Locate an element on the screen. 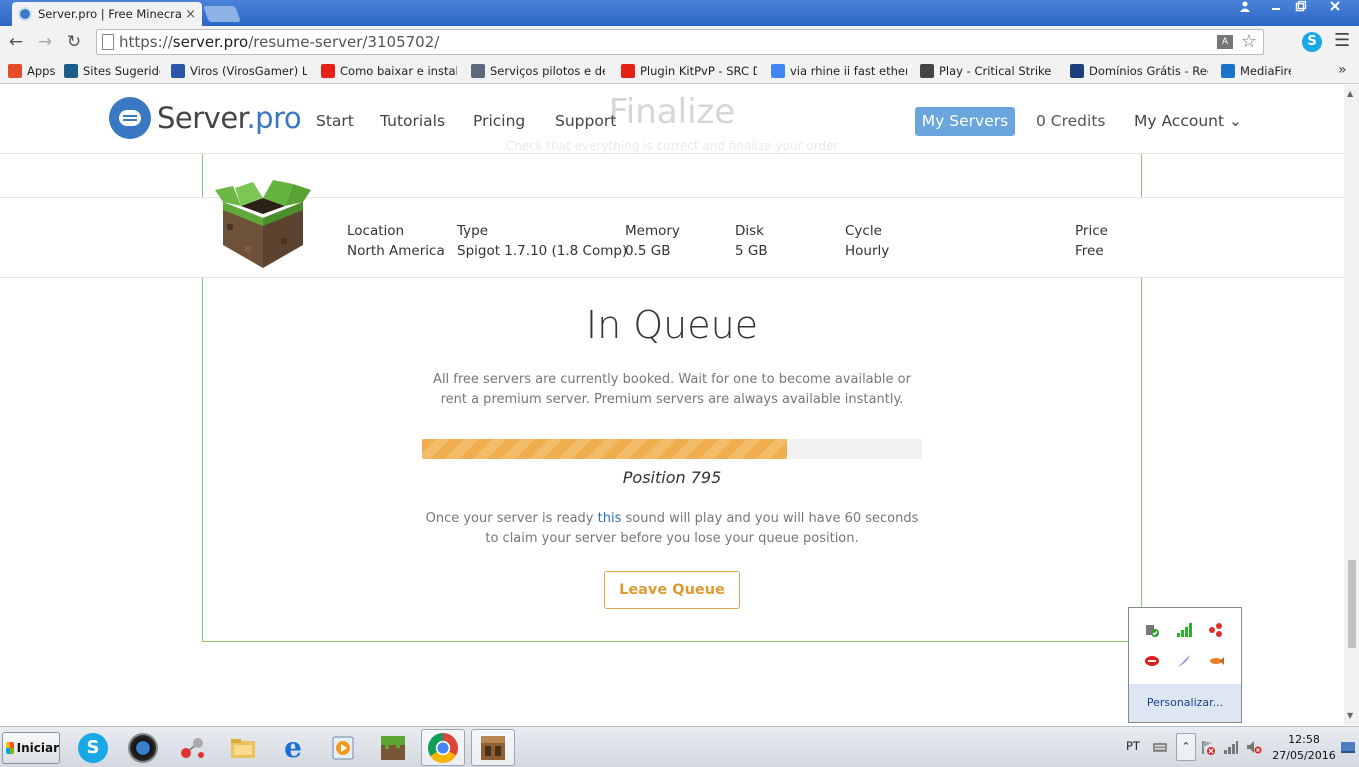 Image resolution: width=1359 pixels, height=767 pixels. clock-date: 27/05/2016 is located at coordinates (1304, 755).